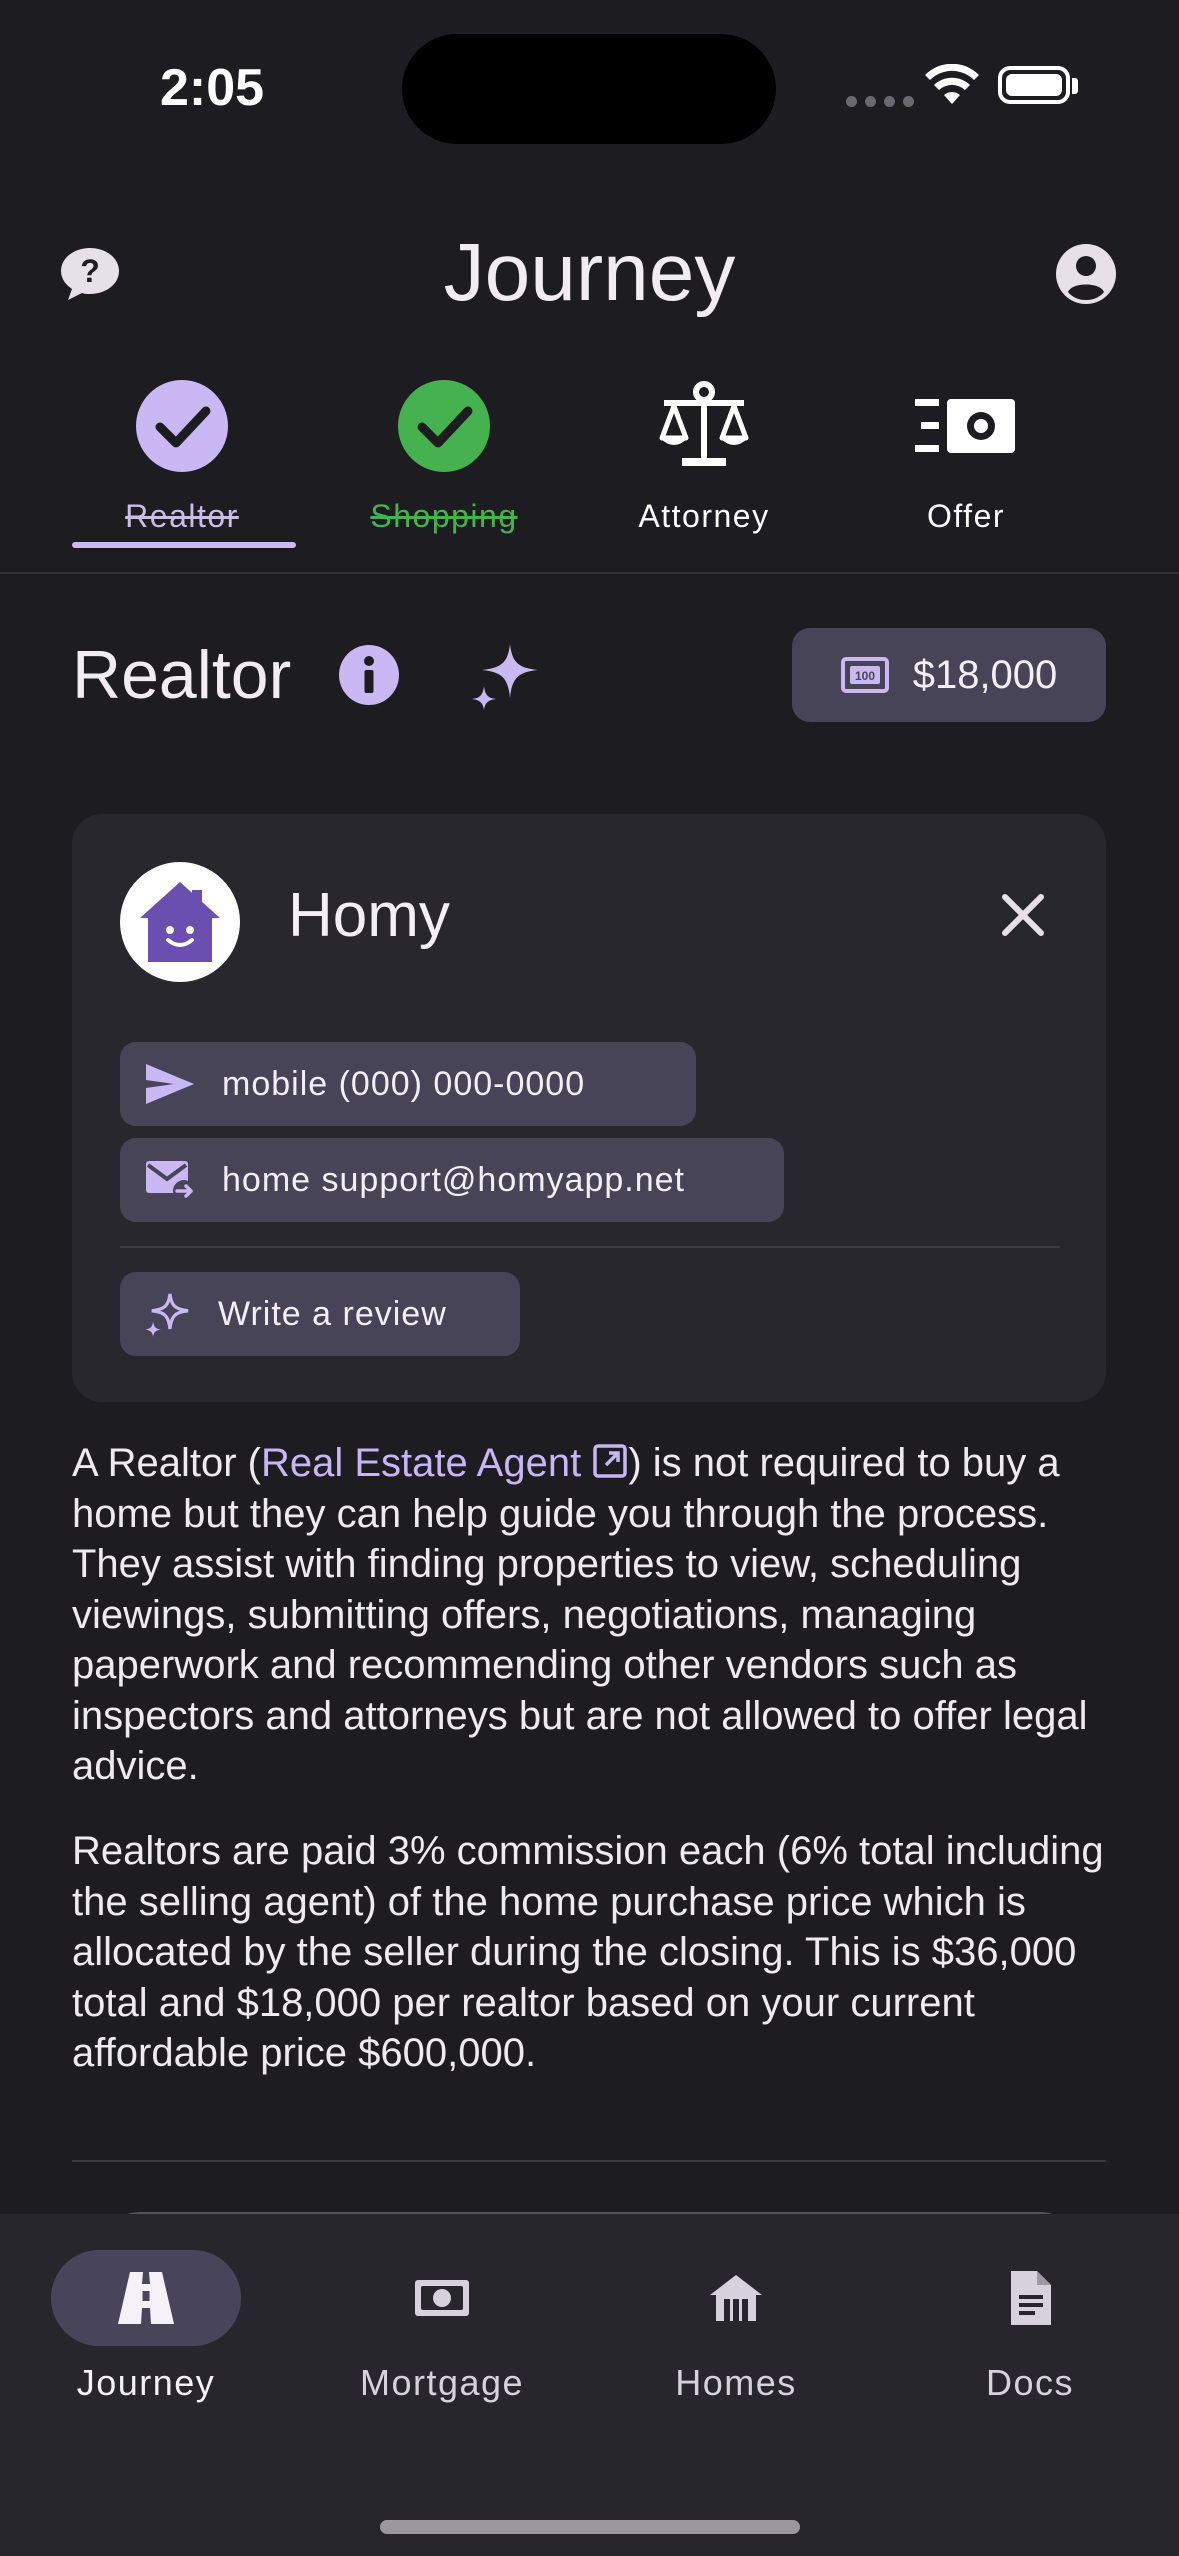 This screenshot has height=2556, width=1179. I want to click on nav-journey: Journey, so click(146, 2327).